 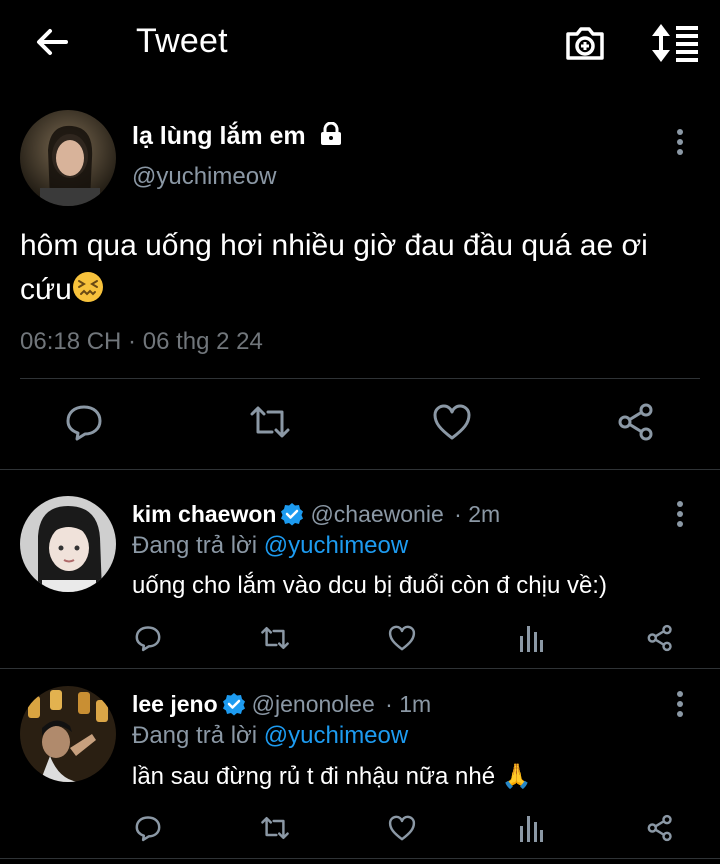 I want to click on confounded-face-icon, so click(x=87, y=287).